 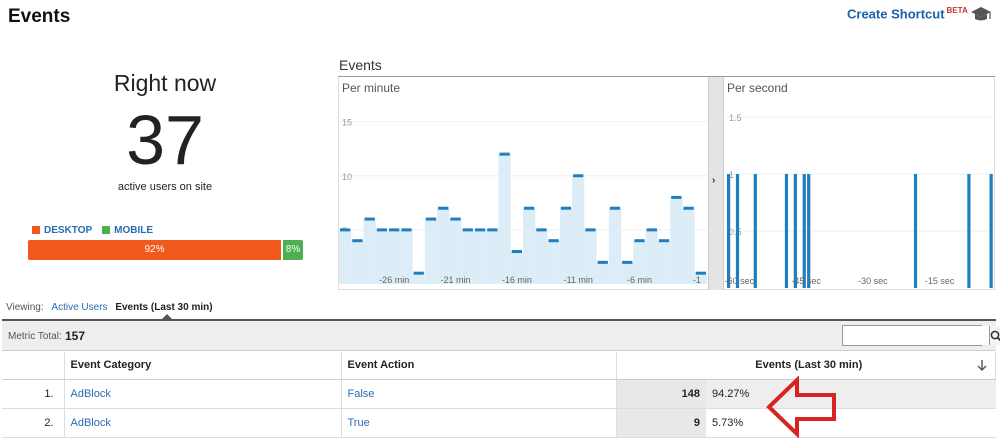 What do you see at coordinates (203, 366) in the screenshot?
I see `event-category-header: Event Category` at bounding box center [203, 366].